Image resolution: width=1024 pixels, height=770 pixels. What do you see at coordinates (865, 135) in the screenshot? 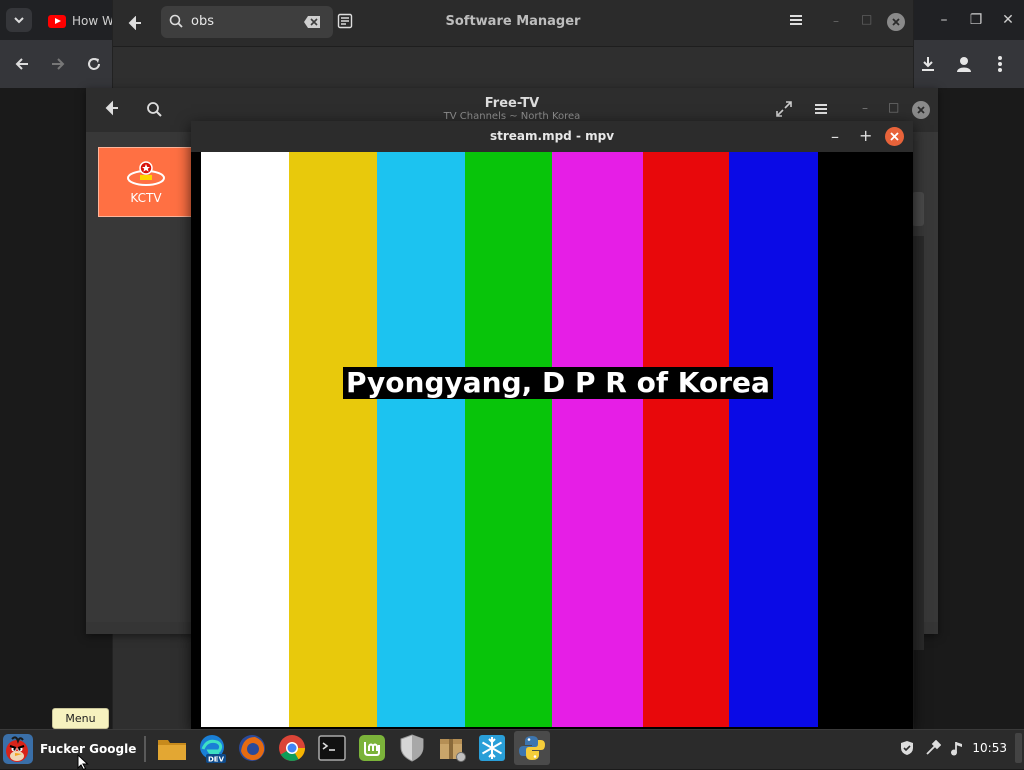
I see `mpv-maximize-button: +` at bounding box center [865, 135].